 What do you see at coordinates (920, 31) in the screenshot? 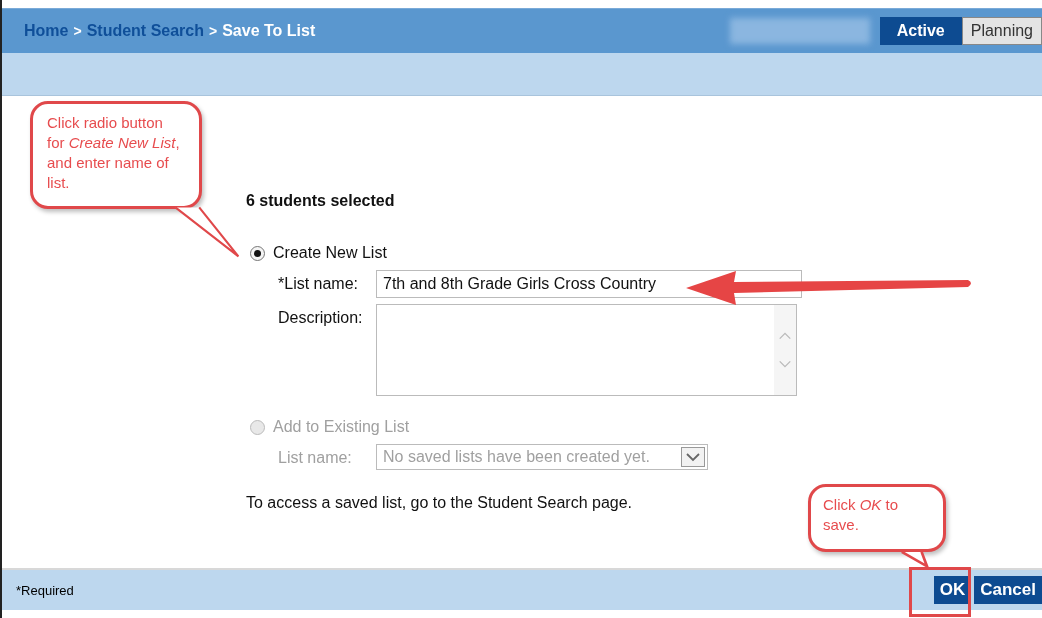
I see `mode-tab: Active` at bounding box center [920, 31].